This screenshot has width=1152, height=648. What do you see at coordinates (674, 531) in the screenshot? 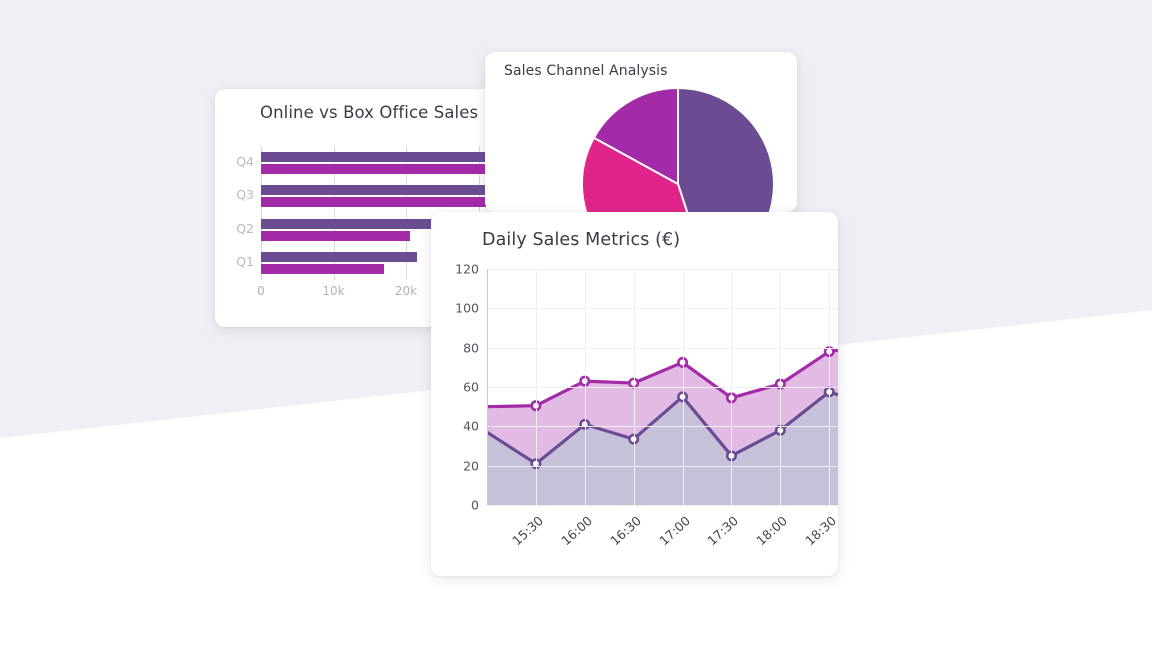
I see `line-x-tick-label: 17:00` at bounding box center [674, 531].